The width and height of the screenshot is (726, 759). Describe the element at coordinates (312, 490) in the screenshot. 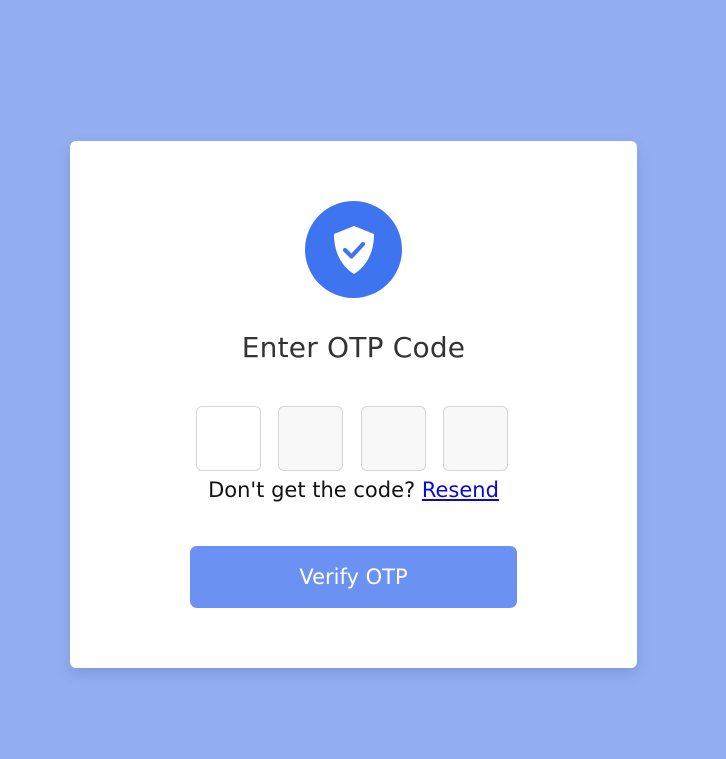

I see `resend-prompt: Don't get the code?` at that location.